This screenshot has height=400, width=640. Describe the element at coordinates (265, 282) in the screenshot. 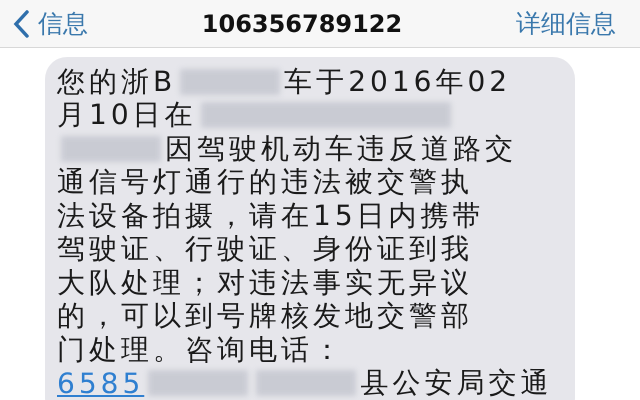

I see `message-text: 大队处理；对违法事实无异议` at that location.